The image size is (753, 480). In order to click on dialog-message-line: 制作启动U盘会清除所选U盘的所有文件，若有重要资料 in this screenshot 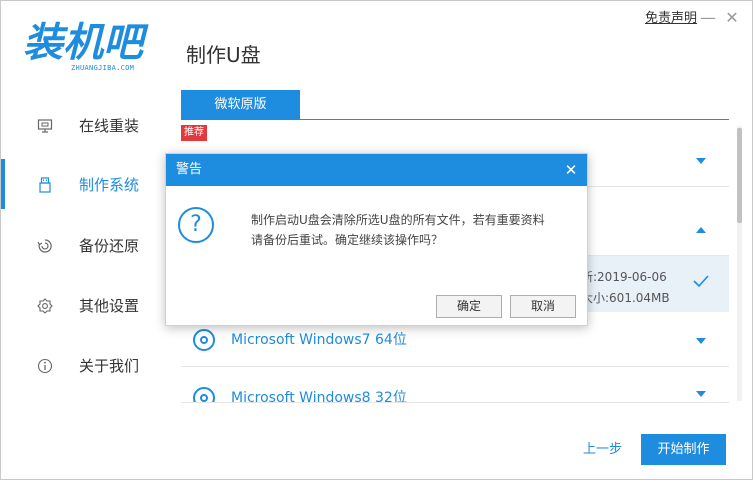, I will do `click(398, 220)`.